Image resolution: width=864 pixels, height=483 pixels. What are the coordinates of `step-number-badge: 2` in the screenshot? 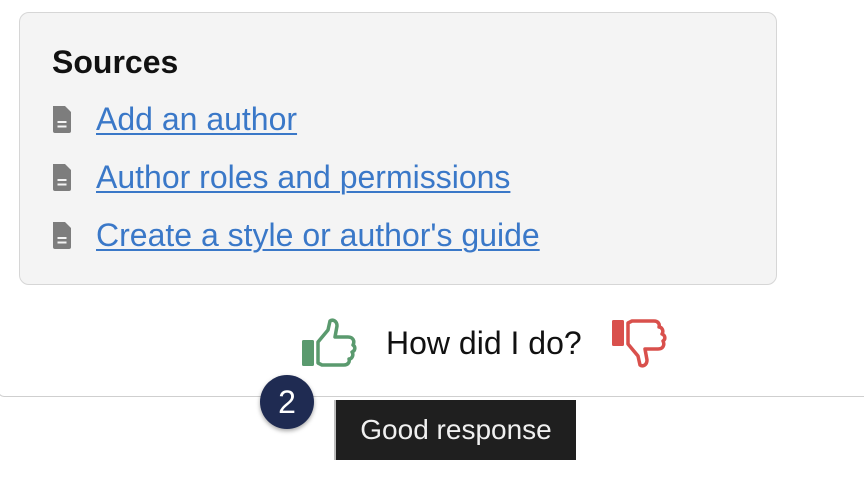 It's located at (287, 402).